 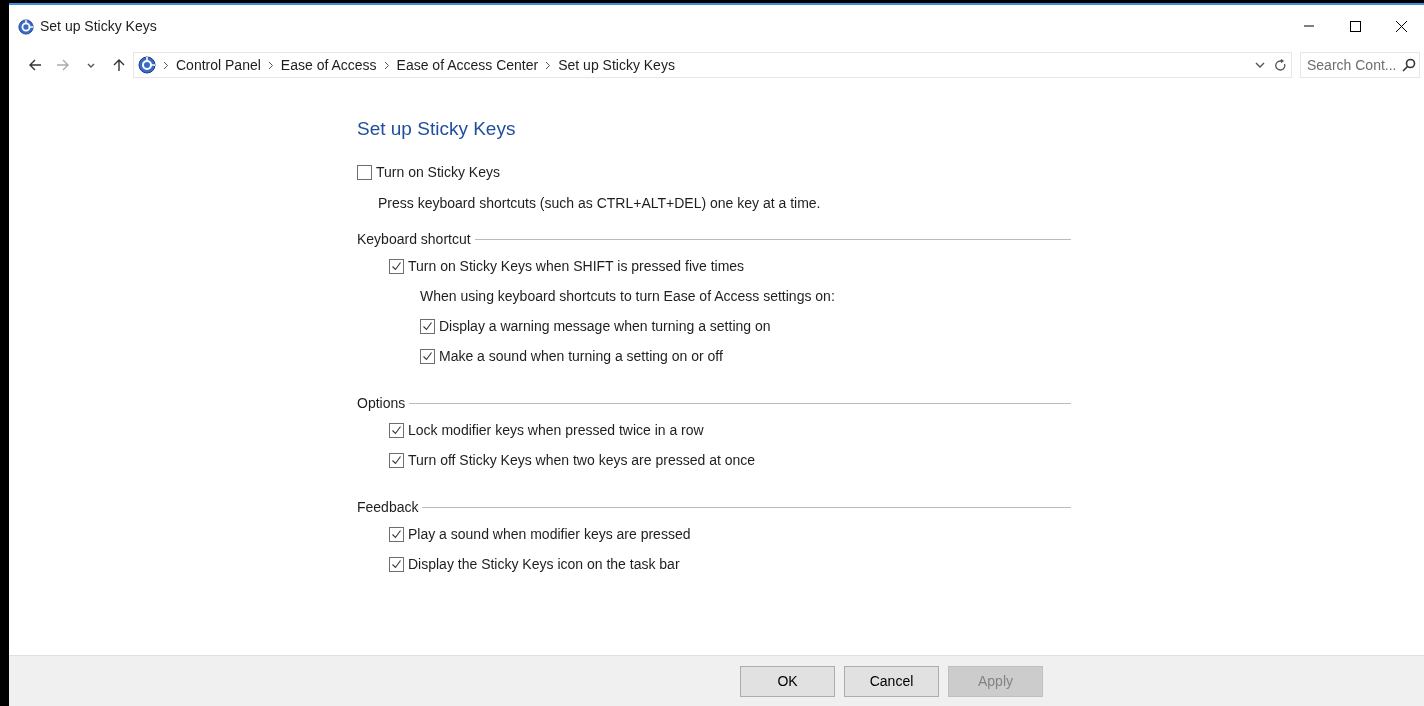 What do you see at coordinates (891, 681) in the screenshot?
I see `dialog-button: Cancel` at bounding box center [891, 681].